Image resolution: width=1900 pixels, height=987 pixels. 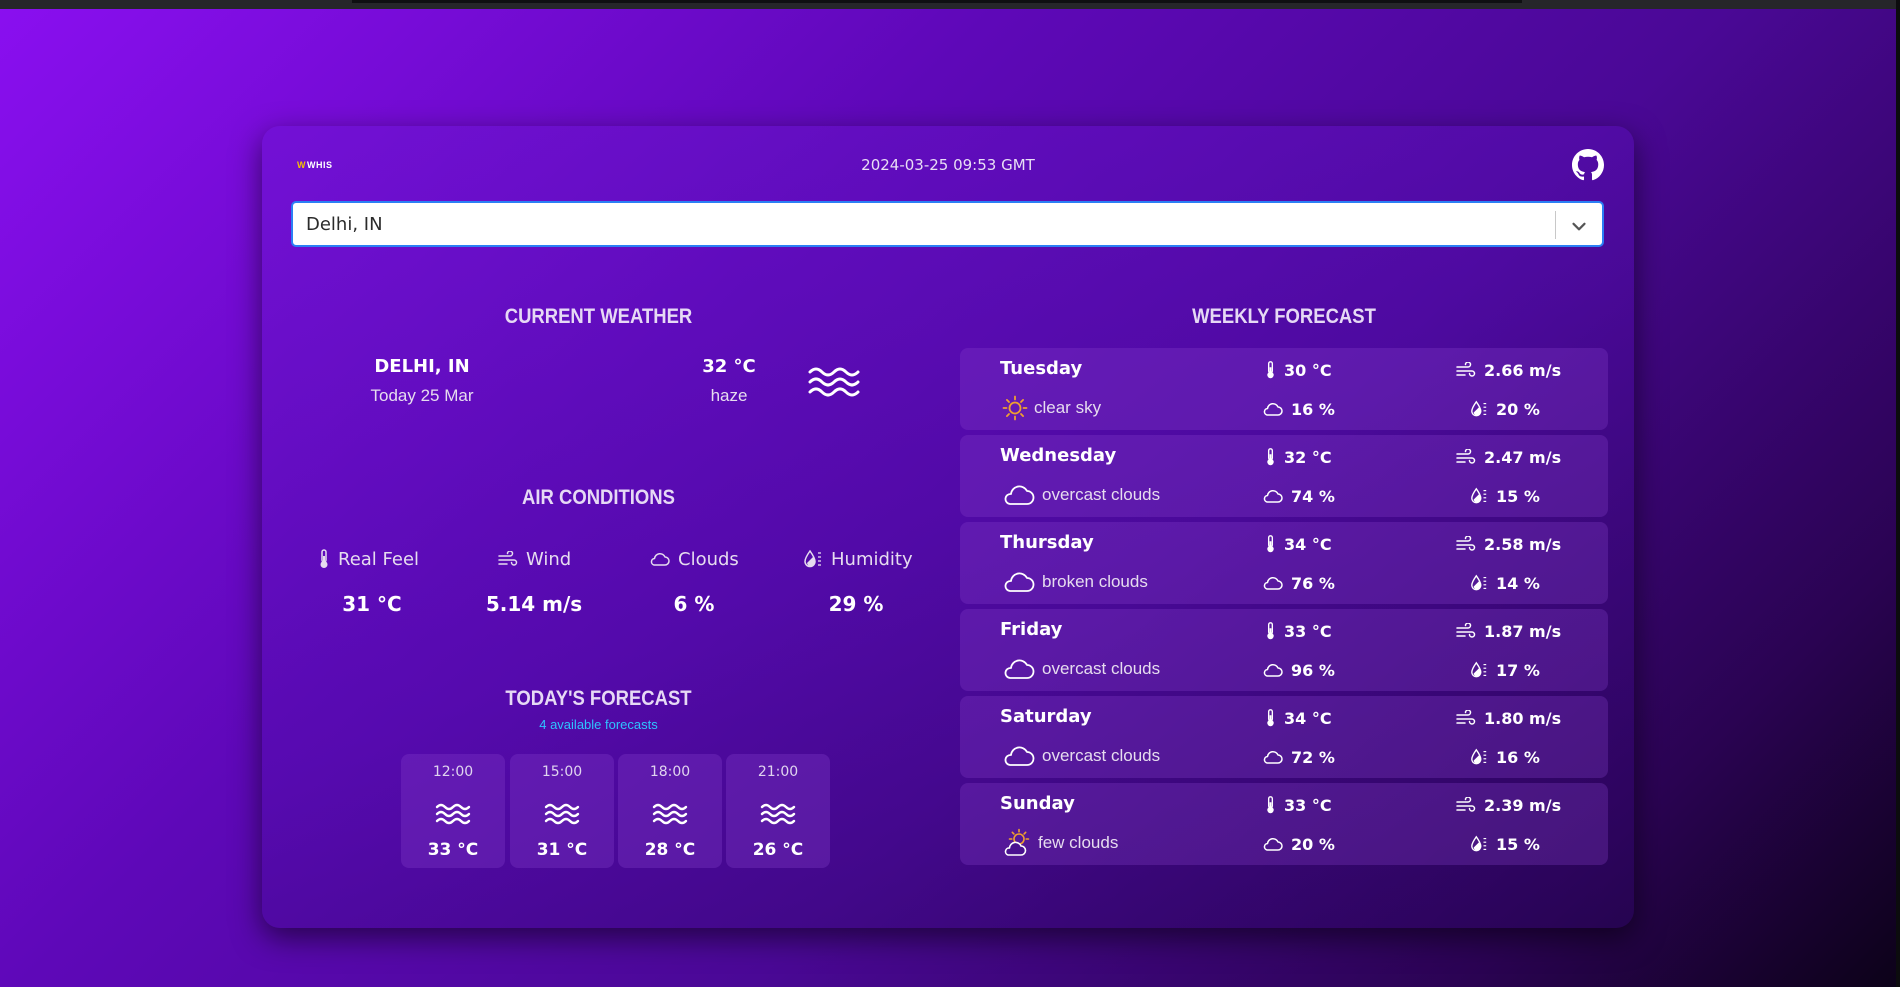 I want to click on forecast-clouds: 72 %, so click(x=1298, y=757).